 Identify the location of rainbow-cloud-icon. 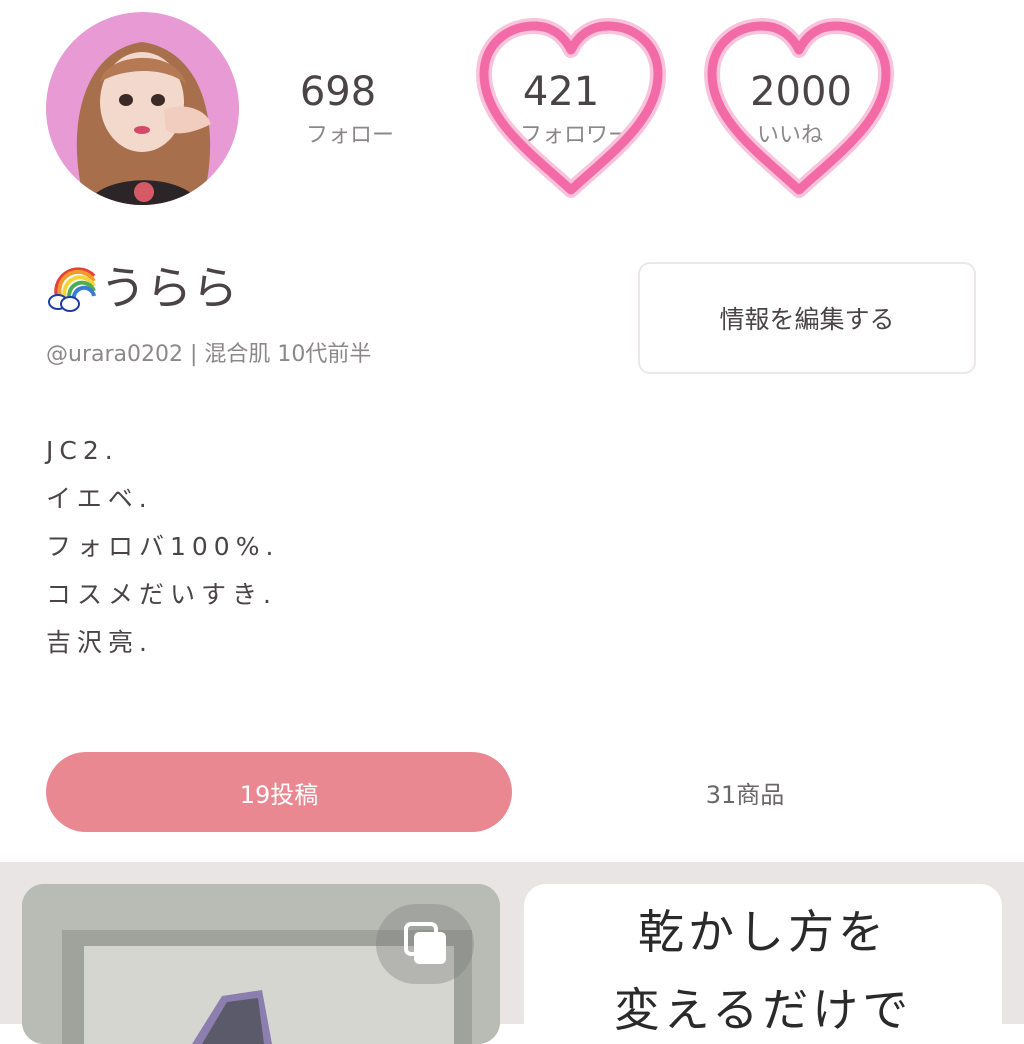
(72, 289).